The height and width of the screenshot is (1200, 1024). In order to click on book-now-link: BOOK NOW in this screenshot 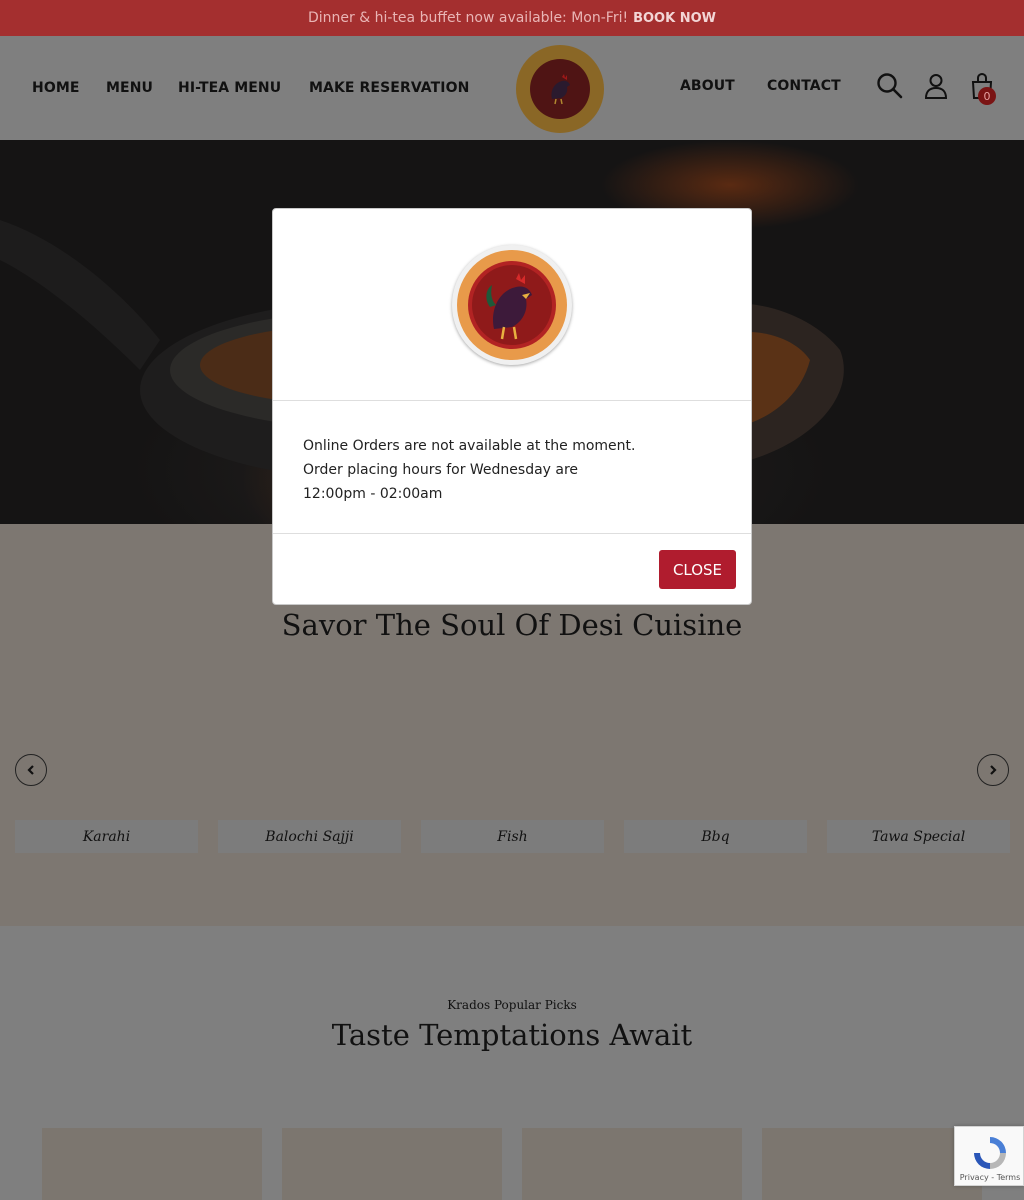, I will do `click(674, 18)`.